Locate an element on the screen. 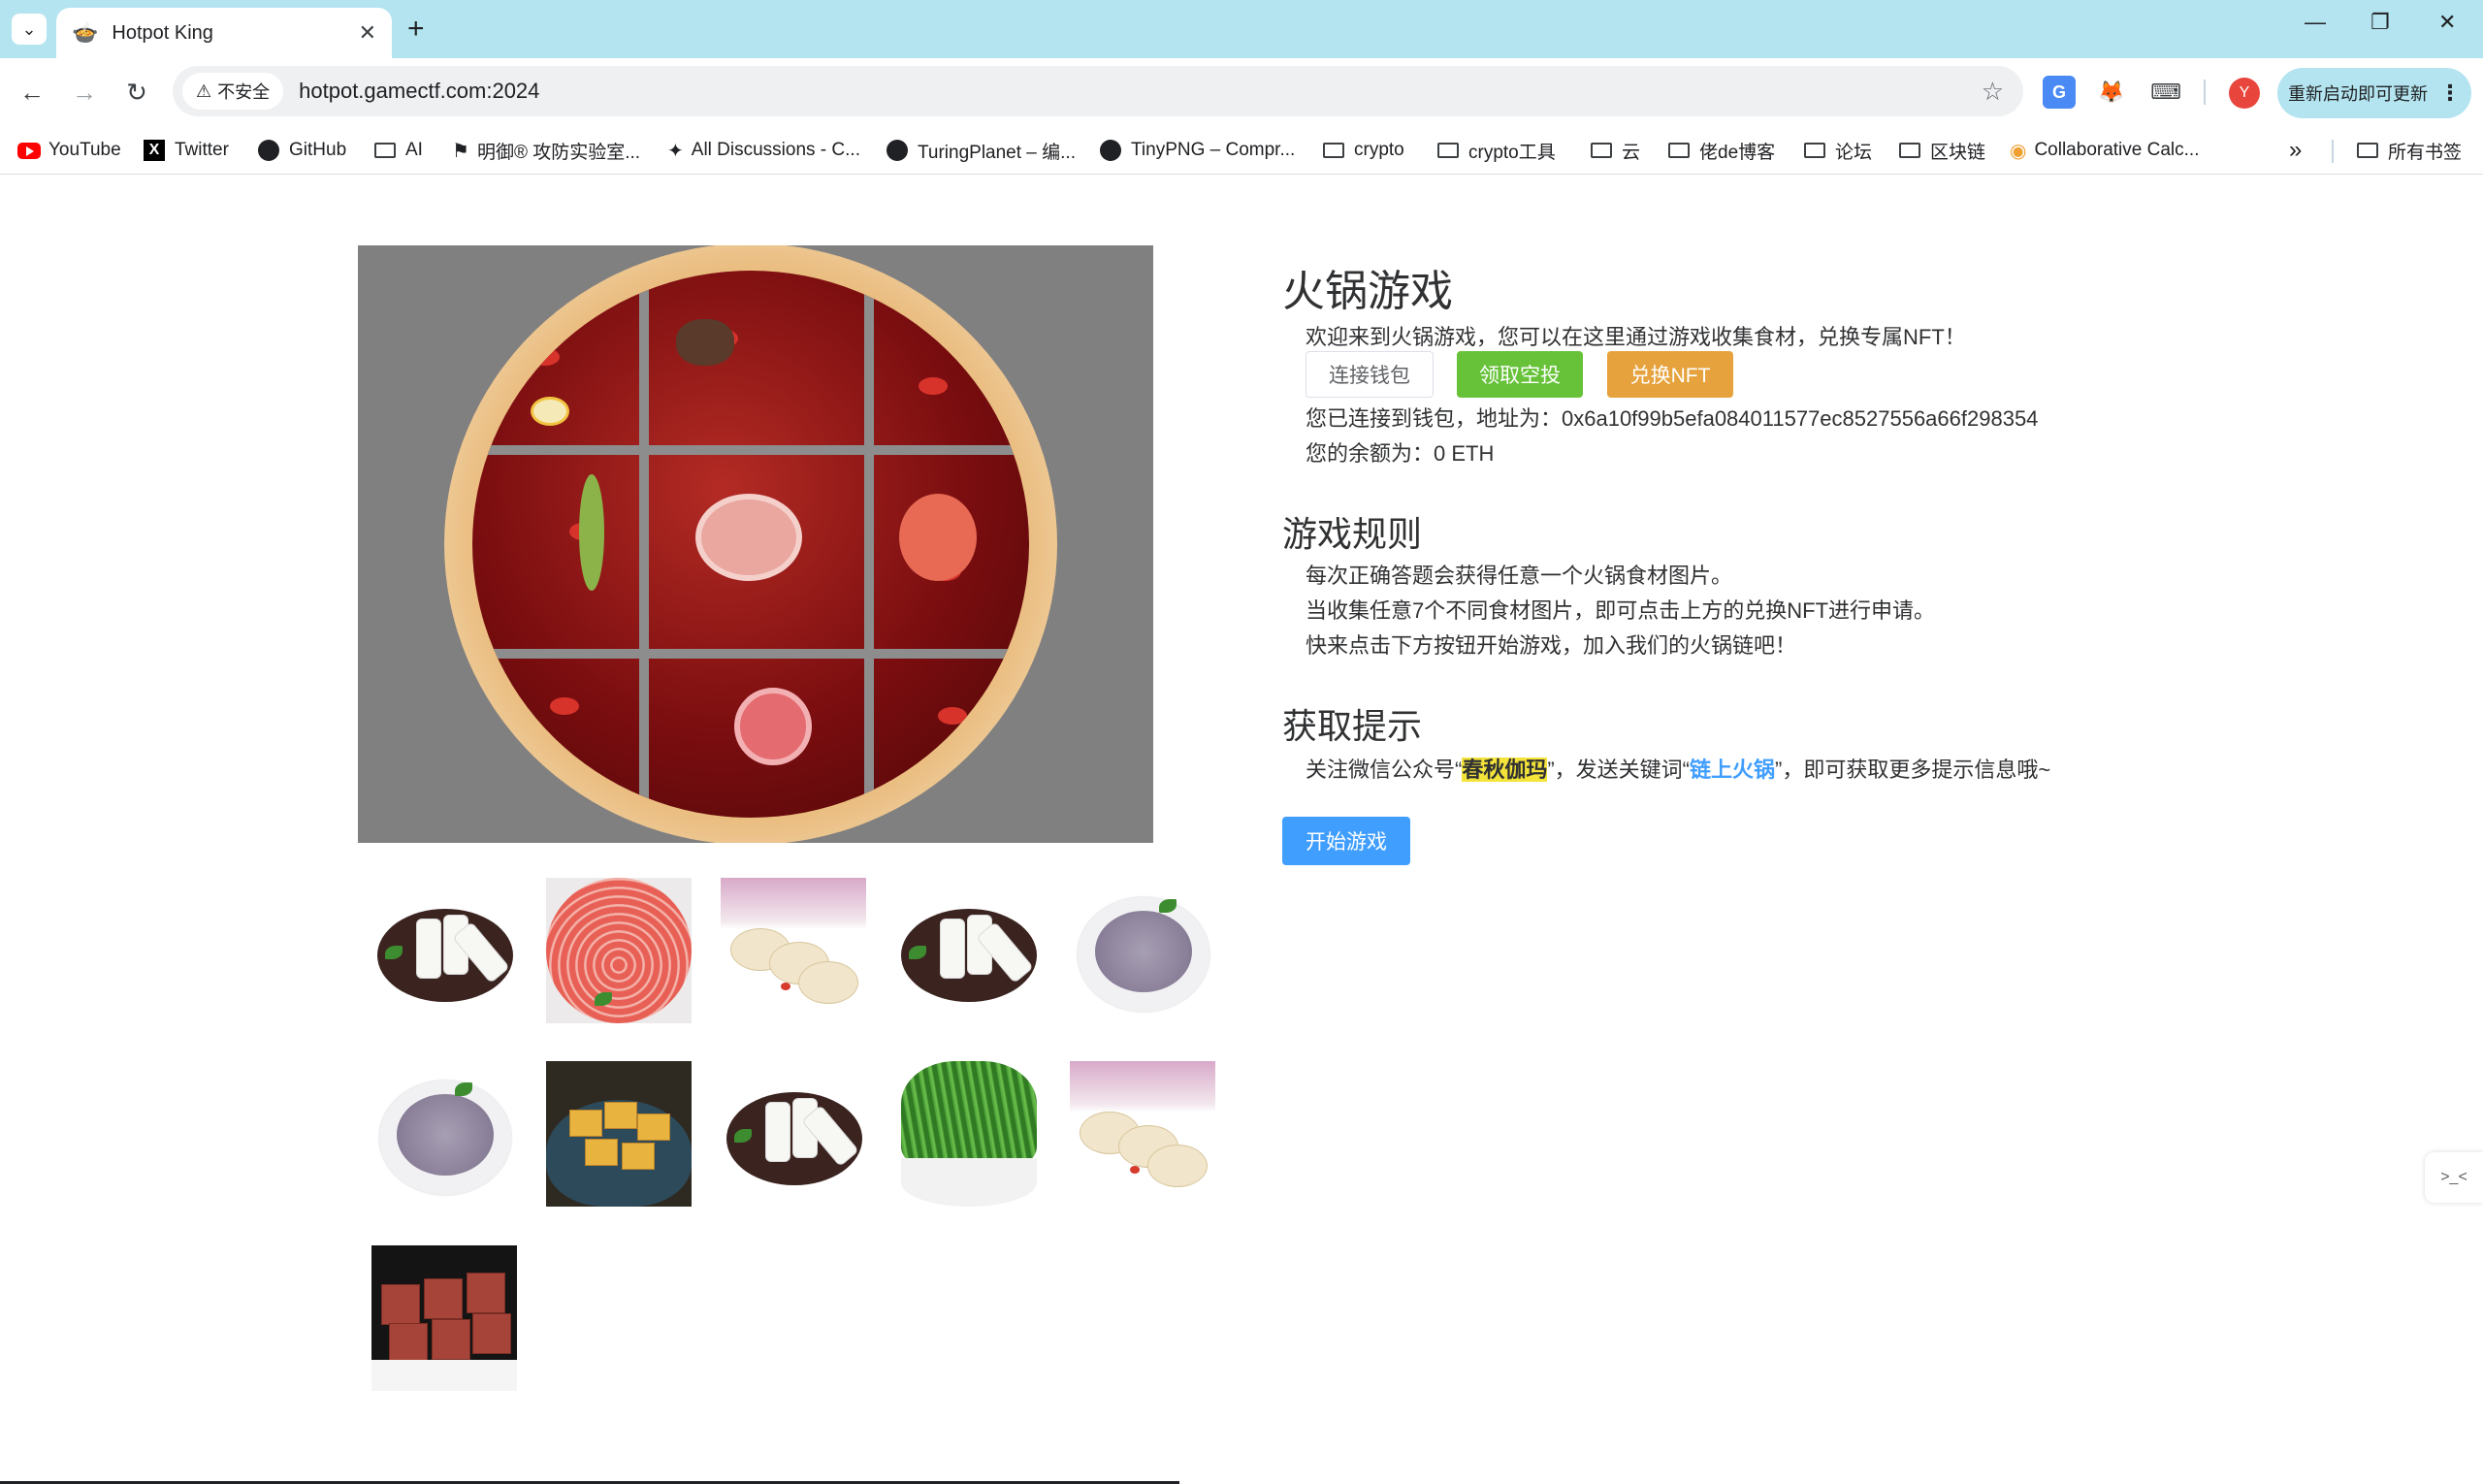 Image resolution: width=2483 pixels, height=1484 pixels. tab-hotpot-king: 🍲 Hotpot King ✕ is located at coordinates (224, 33).